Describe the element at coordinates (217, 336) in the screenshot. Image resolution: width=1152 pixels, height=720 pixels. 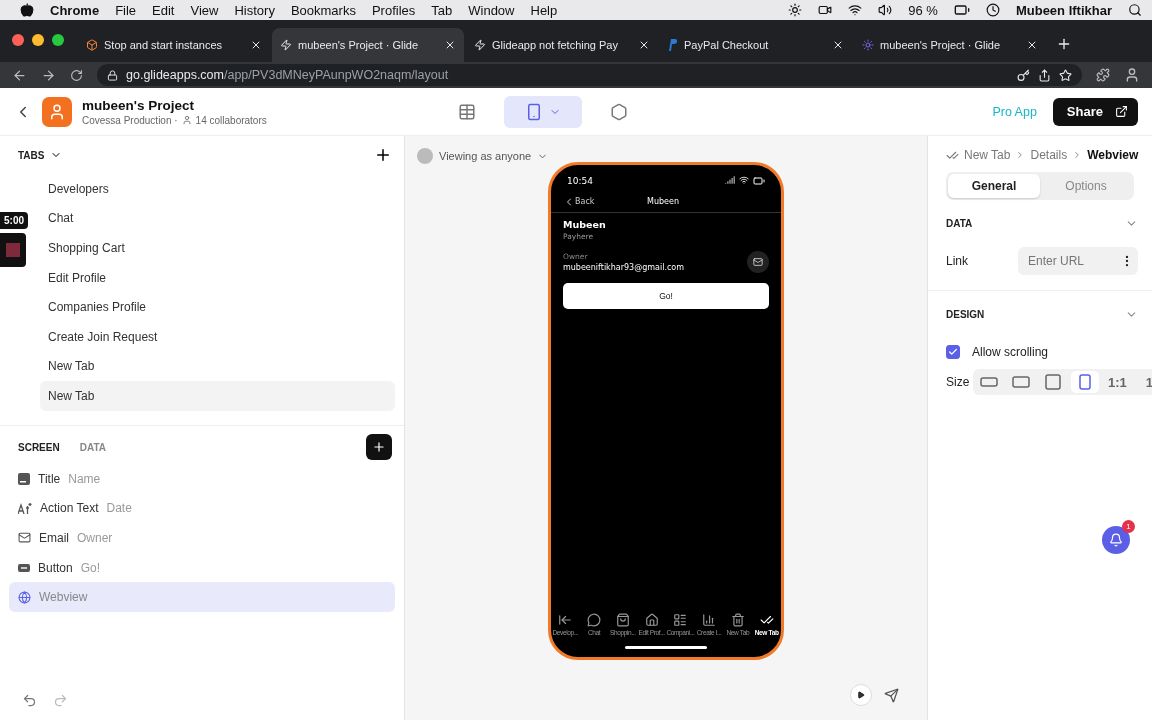
I see `nav-list-item: Create Join Request` at that location.